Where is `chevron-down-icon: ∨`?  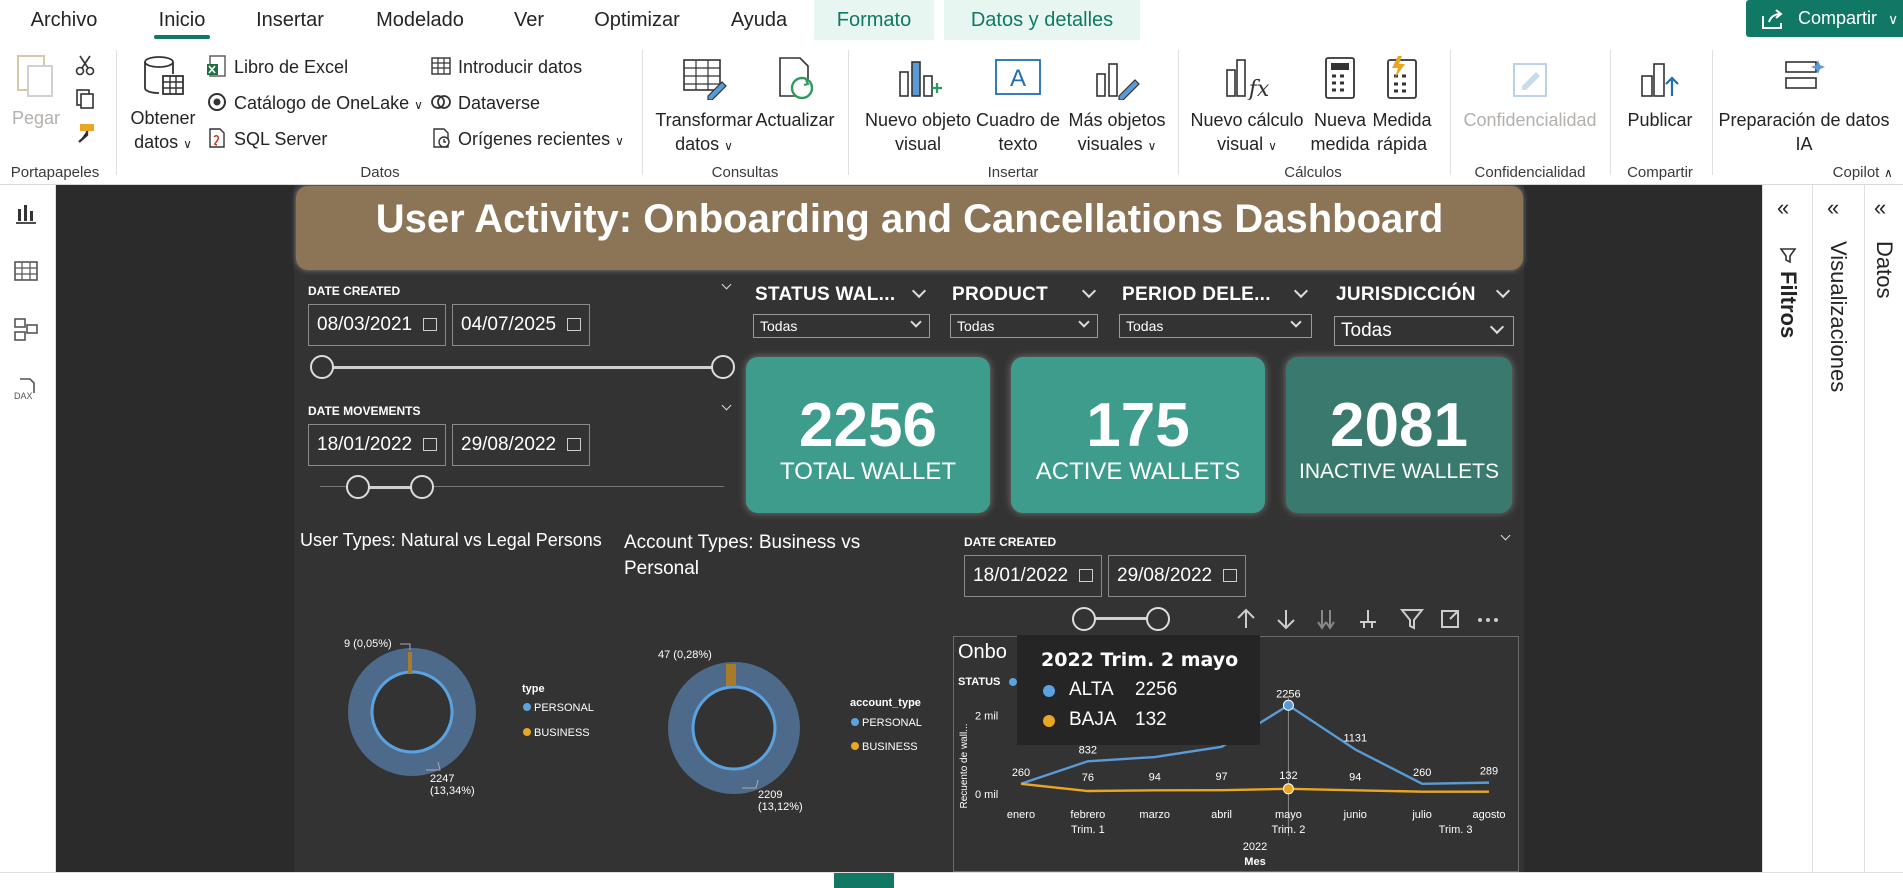 chevron-down-icon: ∨ is located at coordinates (1893, 19).